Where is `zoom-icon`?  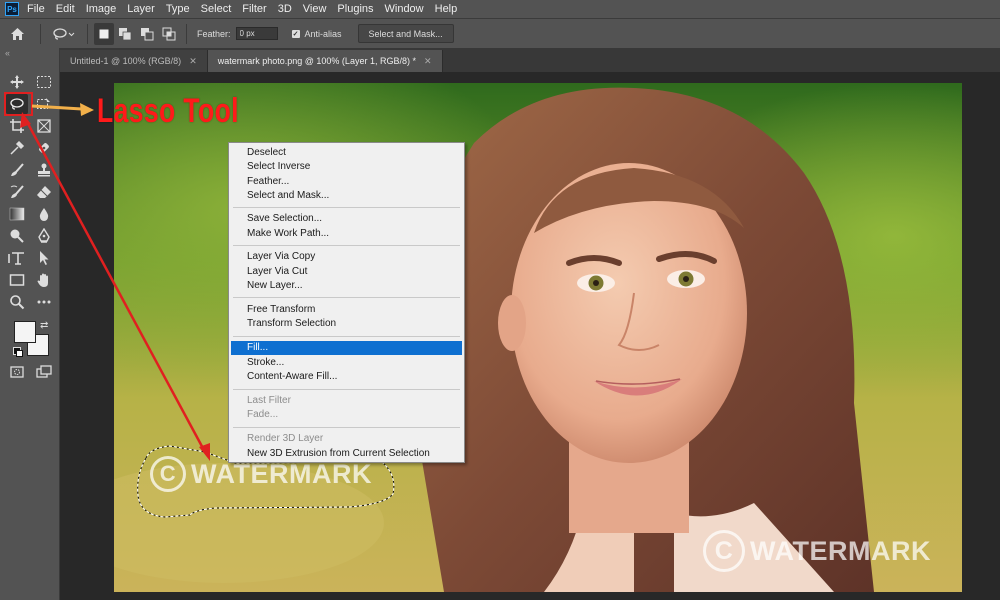
zoom-icon is located at coordinates (17, 302).